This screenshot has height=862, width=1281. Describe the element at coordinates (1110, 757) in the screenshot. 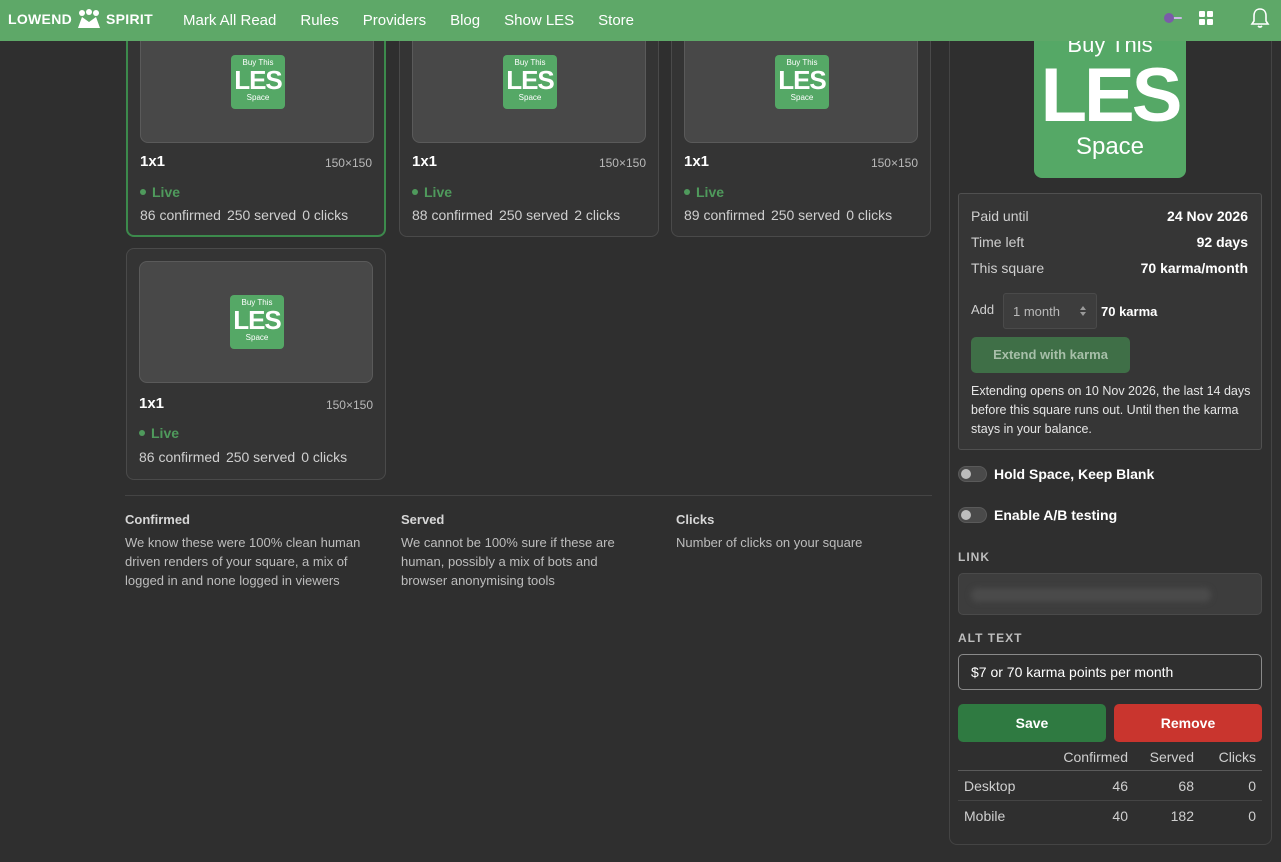

I see `table-header: Confirmed Served Clicks` at that location.